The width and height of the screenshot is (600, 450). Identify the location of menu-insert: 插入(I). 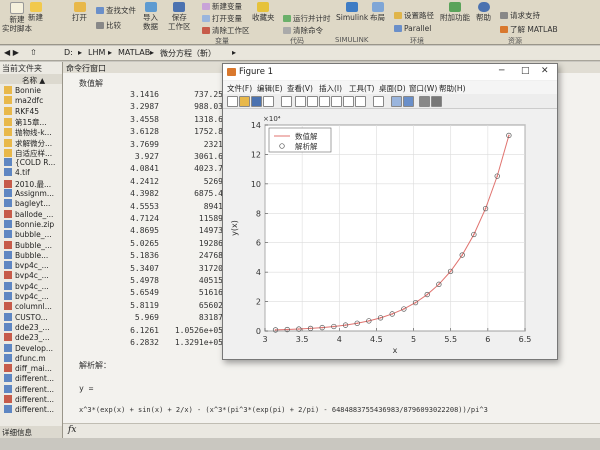
(330, 88).